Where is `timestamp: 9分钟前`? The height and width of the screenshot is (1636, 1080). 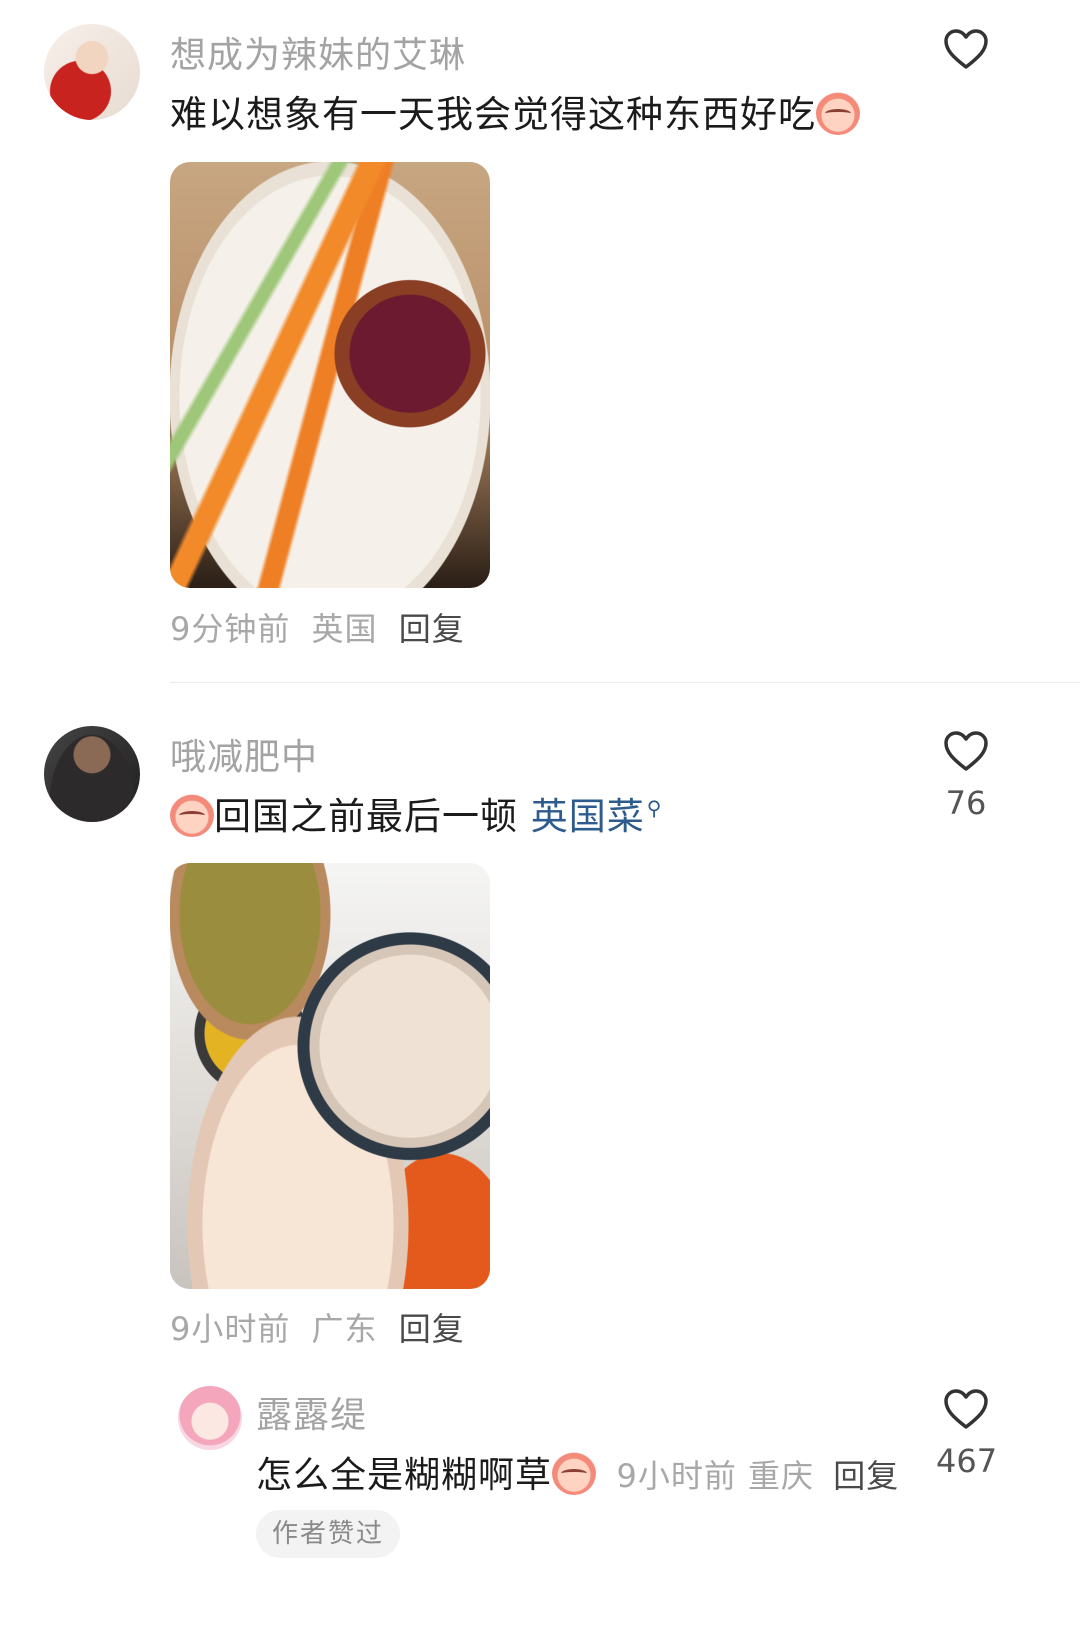 timestamp: 9分钟前 is located at coordinates (230, 629).